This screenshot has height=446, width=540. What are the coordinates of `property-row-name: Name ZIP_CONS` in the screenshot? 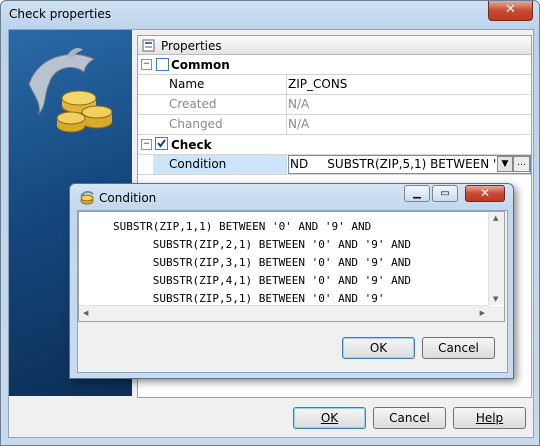 It's located at (334, 85).